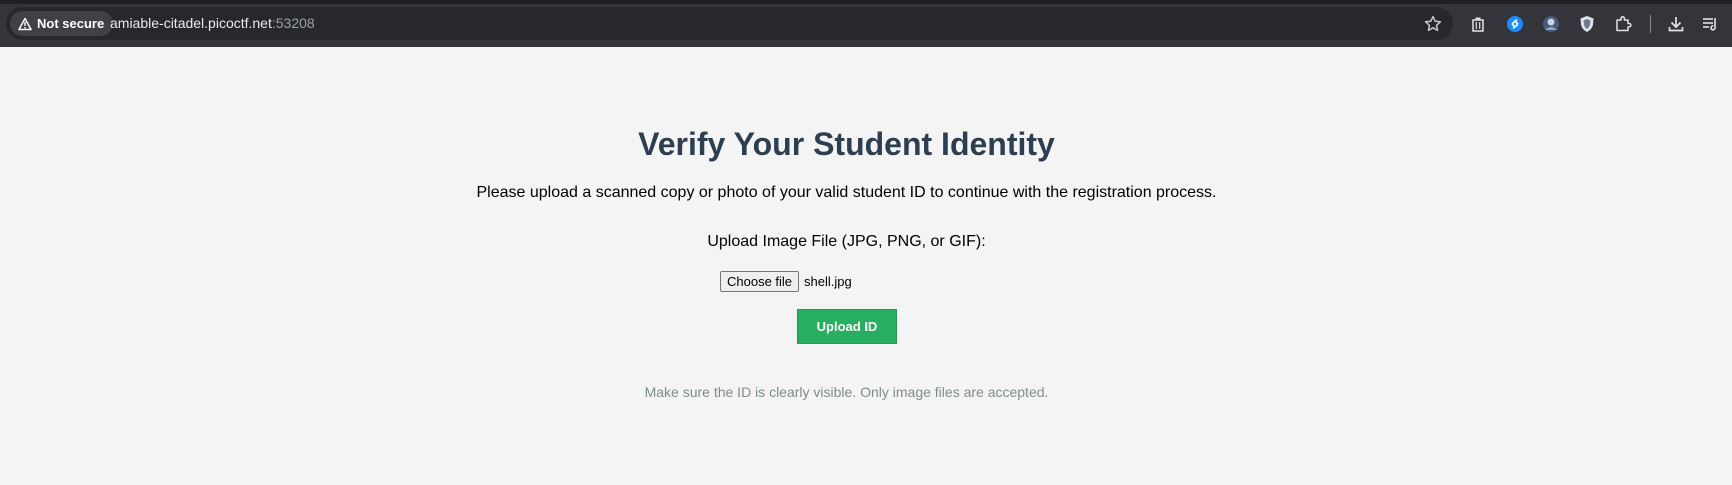  What do you see at coordinates (1676, 24) in the screenshot?
I see `download-icon` at bounding box center [1676, 24].